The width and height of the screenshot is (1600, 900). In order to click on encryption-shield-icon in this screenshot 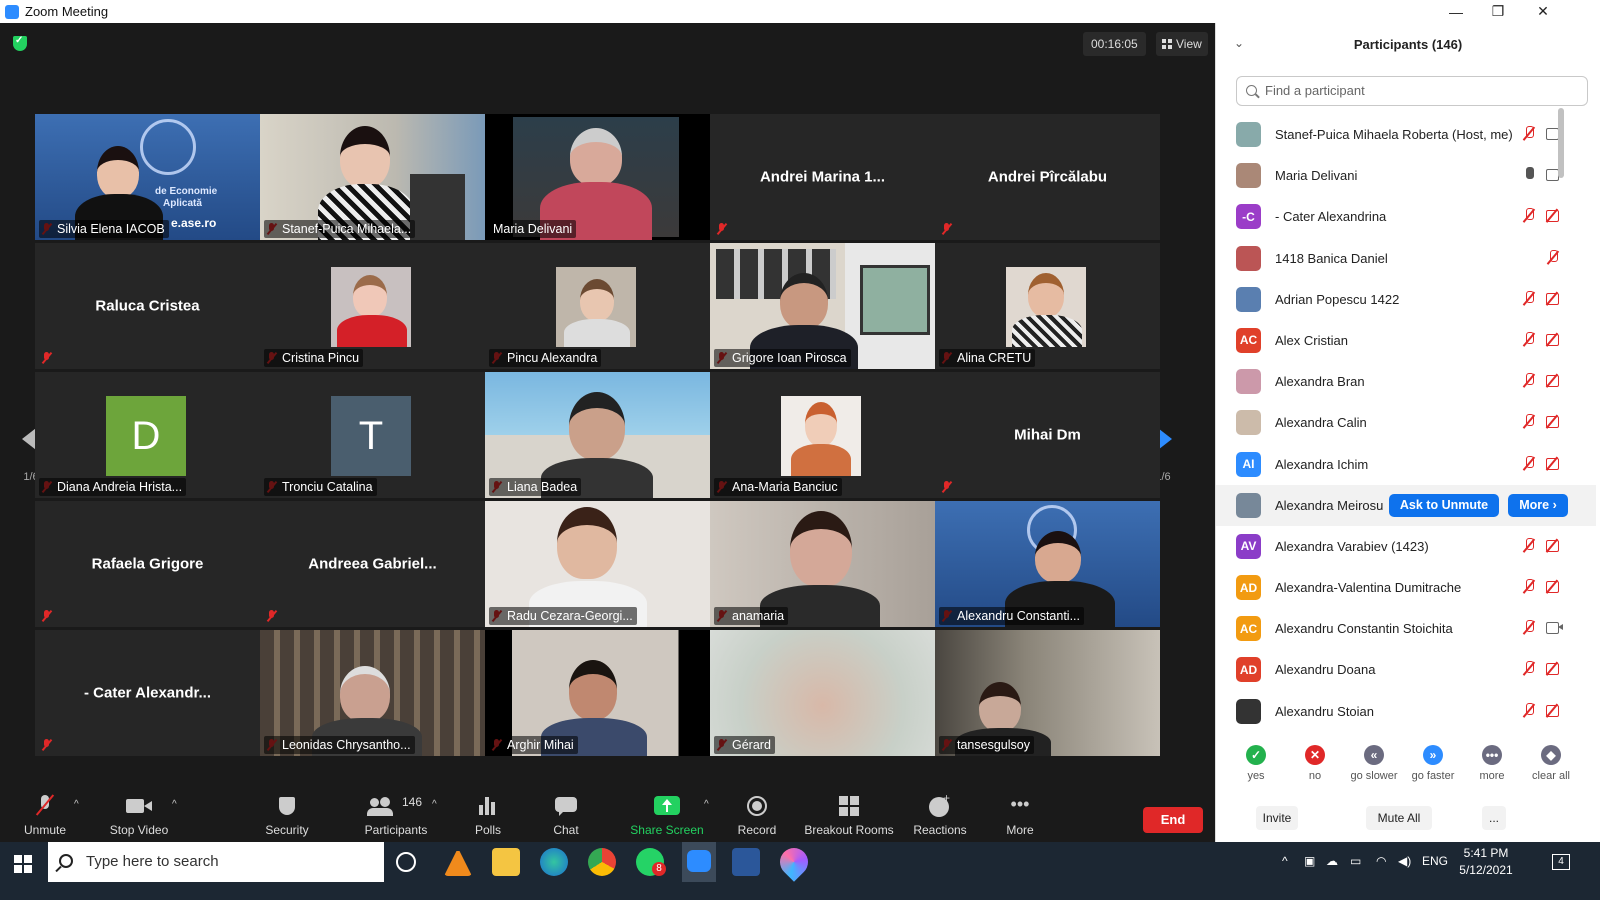, I will do `click(20, 43)`.